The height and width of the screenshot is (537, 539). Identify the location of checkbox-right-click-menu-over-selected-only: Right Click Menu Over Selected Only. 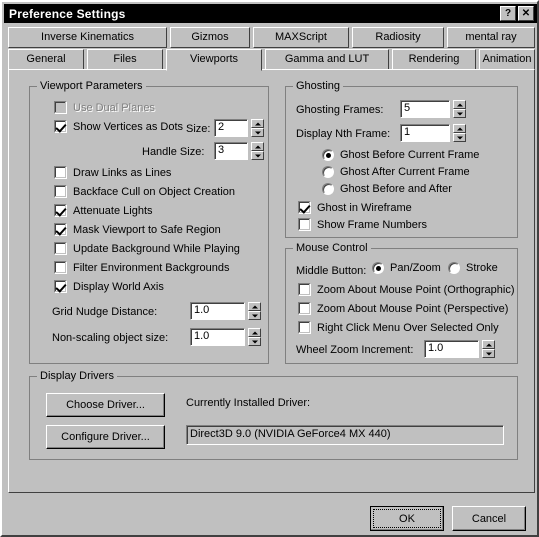
(398, 327).